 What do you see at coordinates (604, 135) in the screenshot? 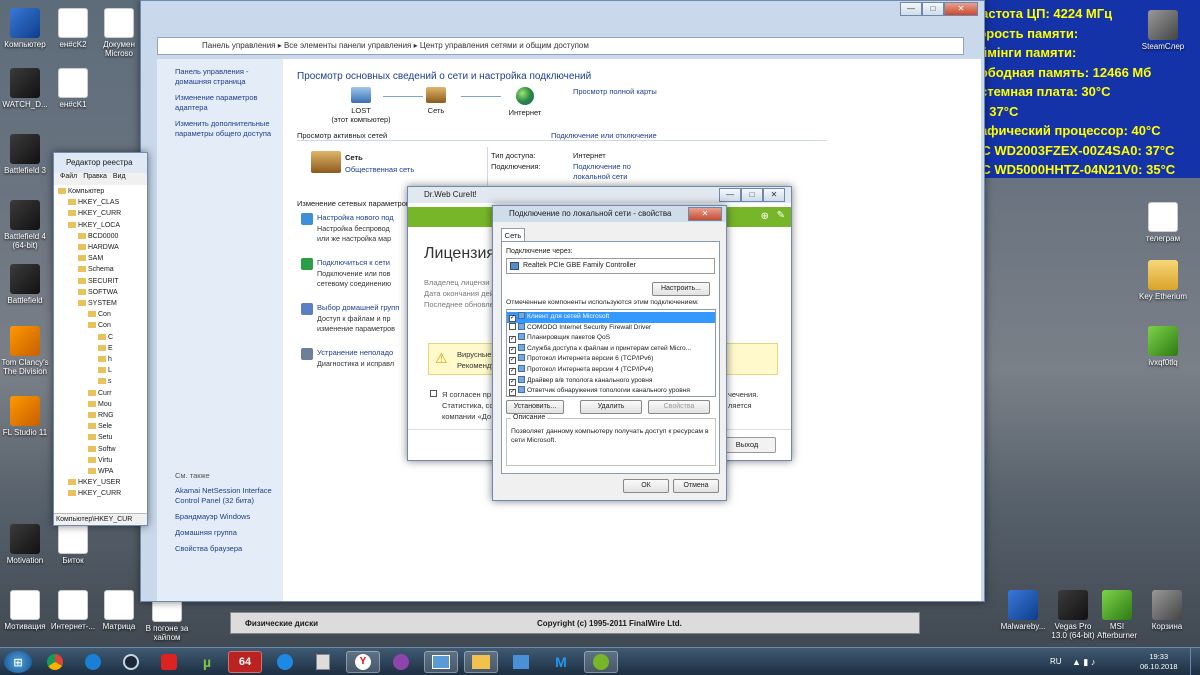
I see `connect-disconnect-link: Подключение или отключение` at bounding box center [604, 135].